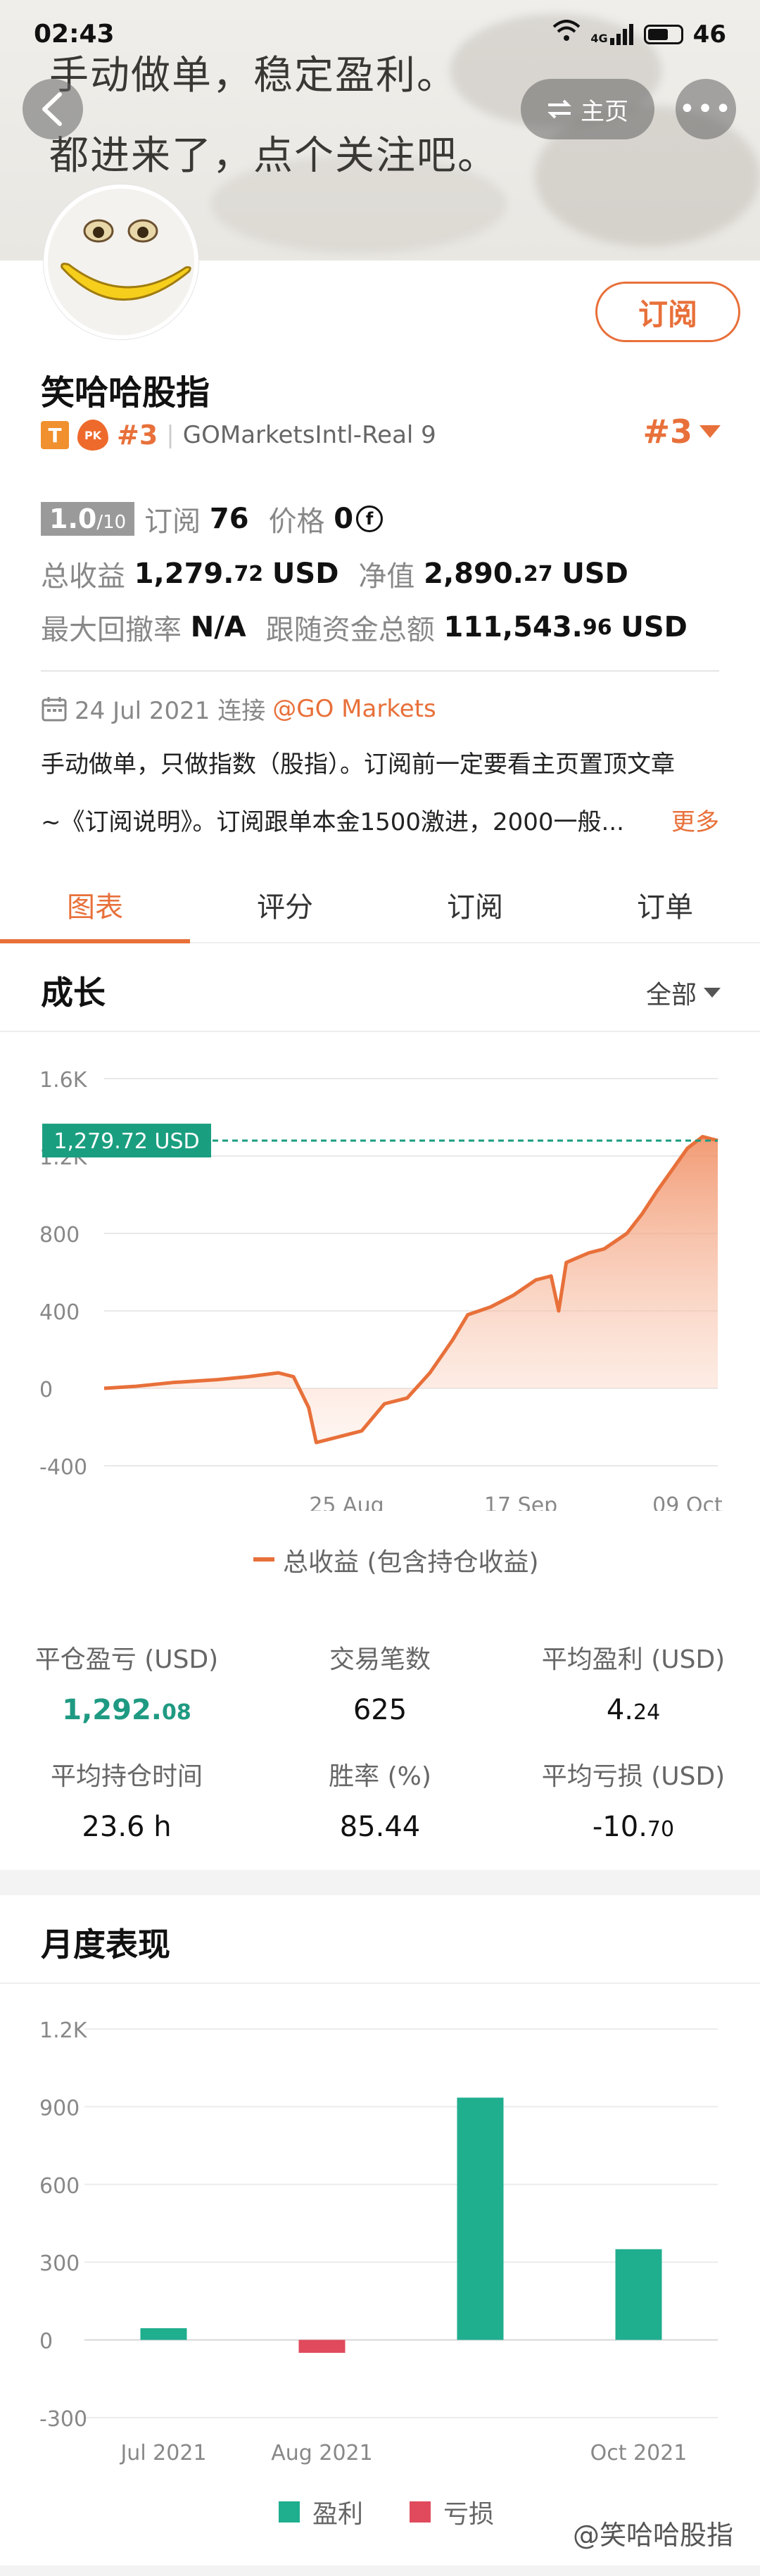 This screenshot has width=760, height=2576. I want to click on y-tick-label: 900, so click(59, 2108).